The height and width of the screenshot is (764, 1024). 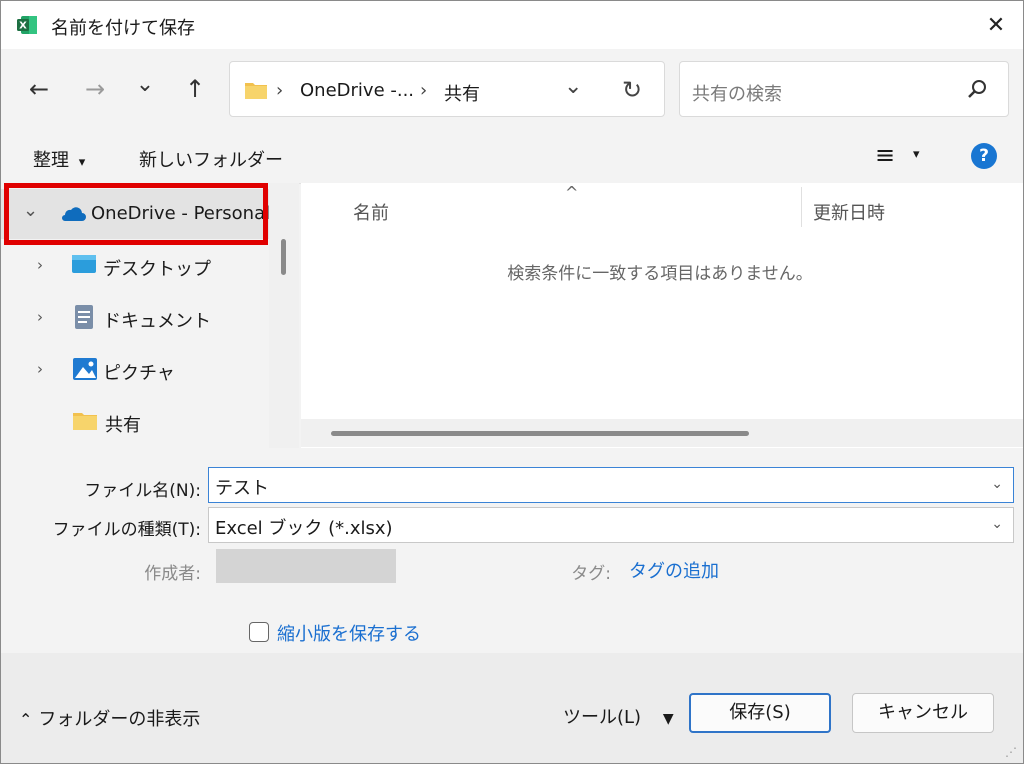 I want to click on search-input: 共有の検索, so click(x=737, y=93).